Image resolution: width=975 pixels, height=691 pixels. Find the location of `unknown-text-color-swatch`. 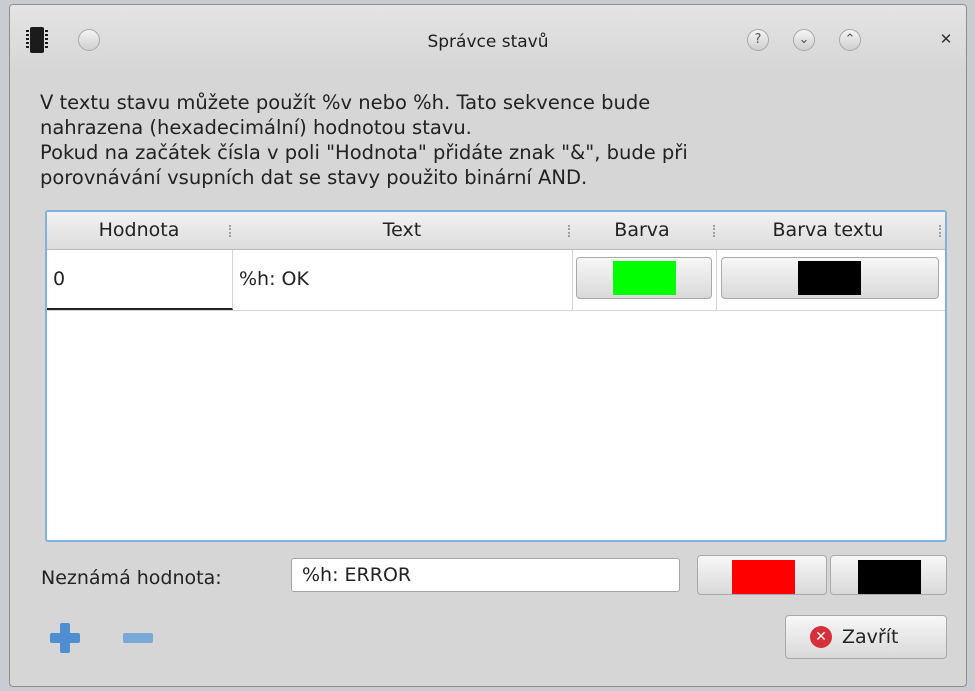

unknown-text-color-swatch is located at coordinates (889, 577).